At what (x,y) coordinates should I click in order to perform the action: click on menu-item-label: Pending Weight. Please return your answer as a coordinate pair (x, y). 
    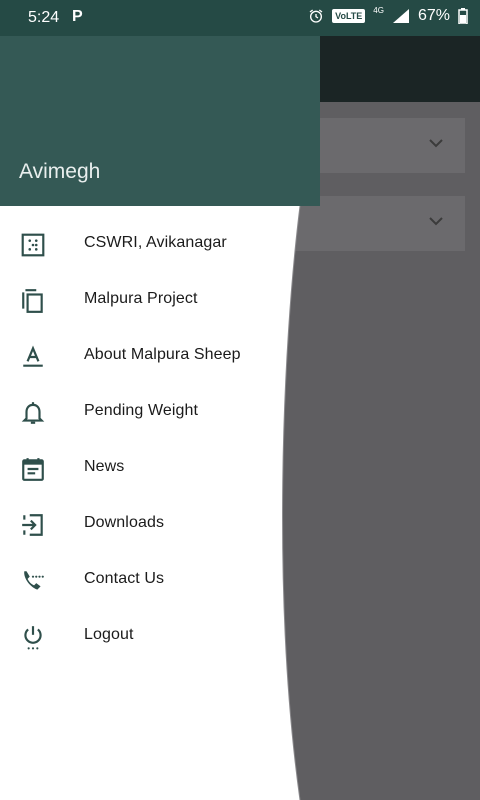
    Looking at the image, I should click on (141, 410).